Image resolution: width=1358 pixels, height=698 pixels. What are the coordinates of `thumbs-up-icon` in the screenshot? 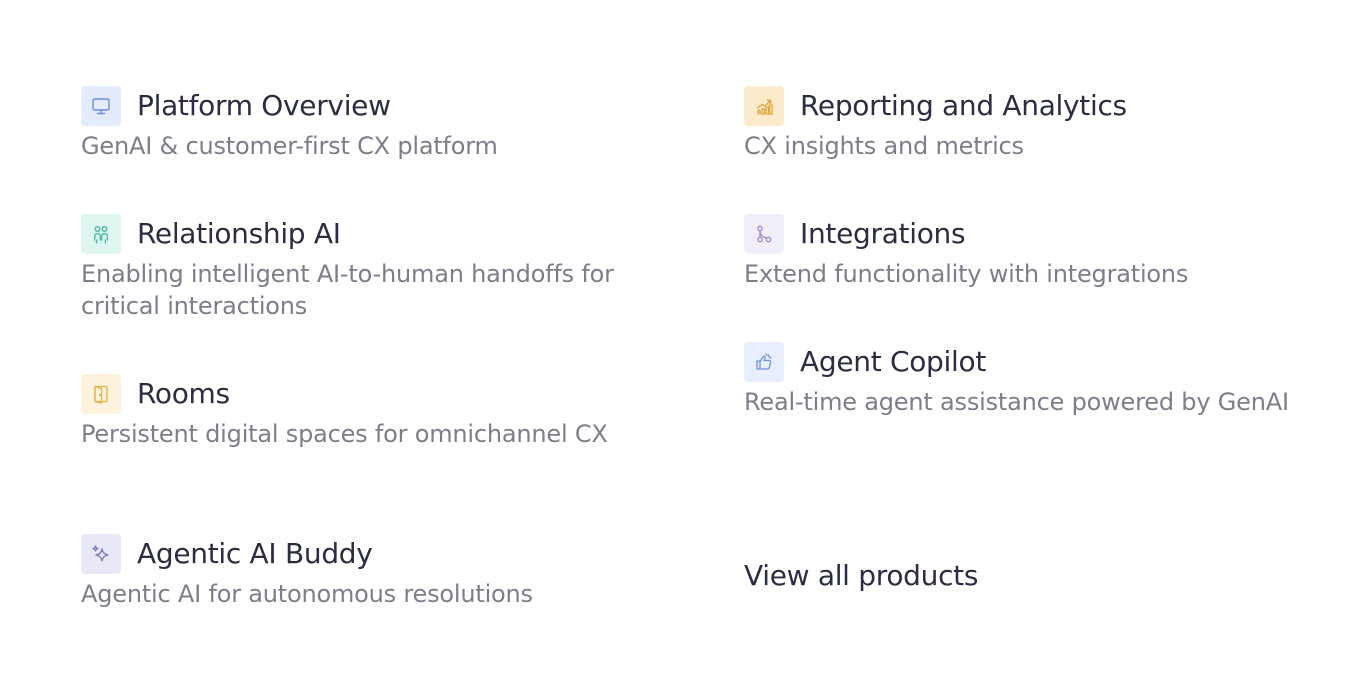 It's located at (764, 362).